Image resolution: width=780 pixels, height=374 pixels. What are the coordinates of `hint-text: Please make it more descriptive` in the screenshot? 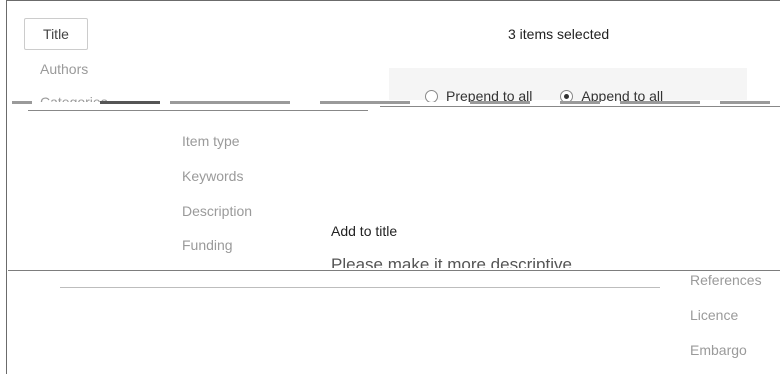 It's located at (451, 262).